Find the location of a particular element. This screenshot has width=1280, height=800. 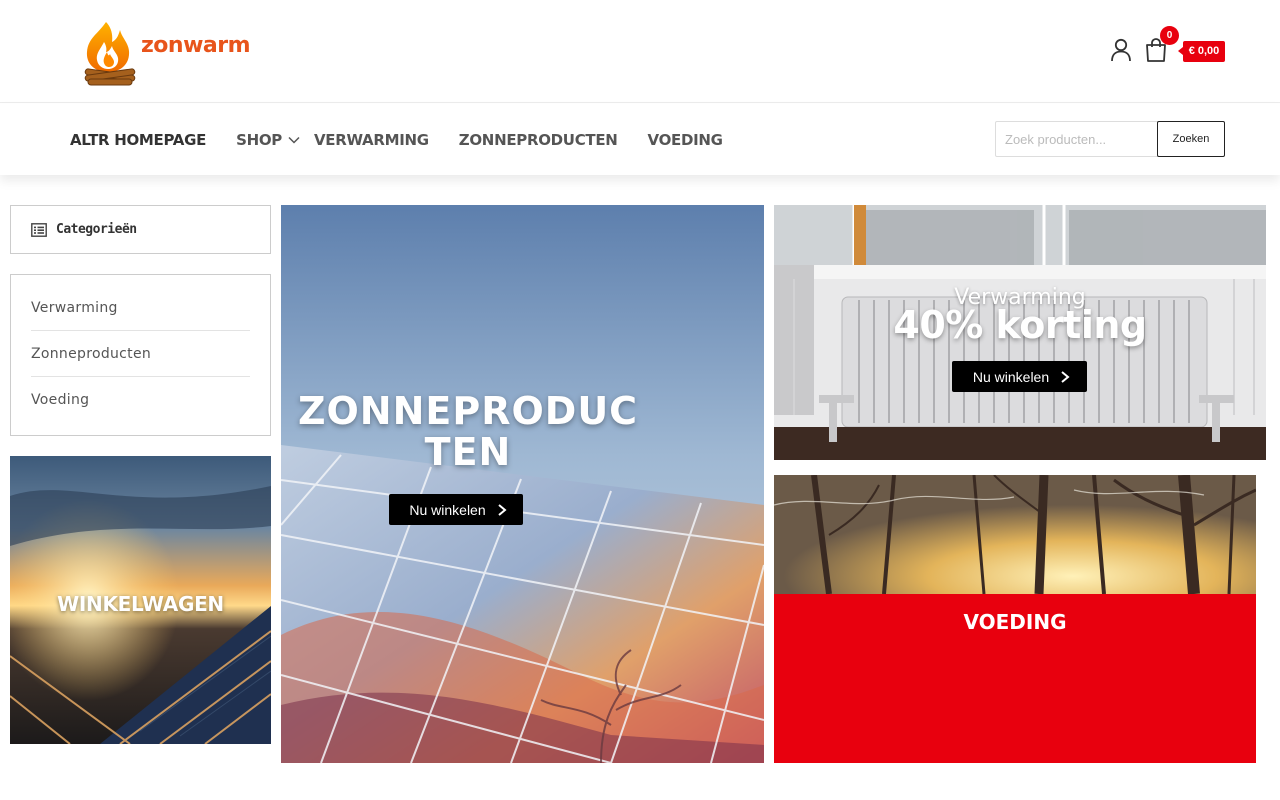

logo-text: zonwarm is located at coordinates (196, 45).